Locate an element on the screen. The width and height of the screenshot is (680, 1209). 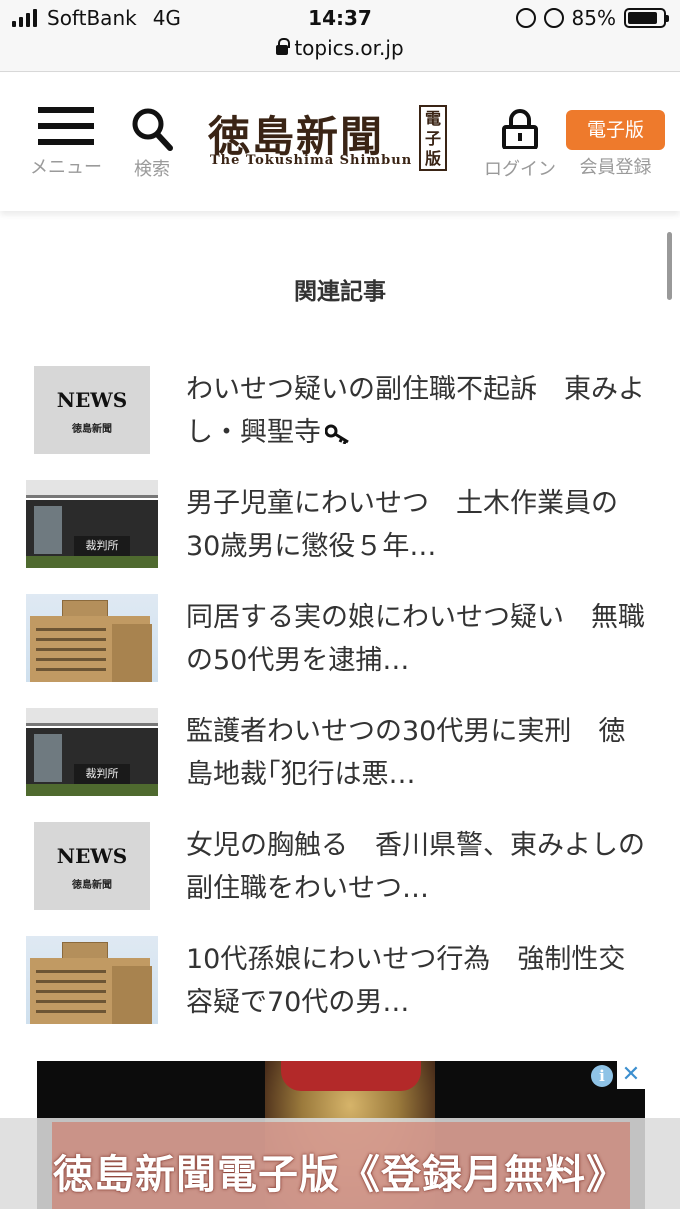
battery-icon is located at coordinates (646, 18).